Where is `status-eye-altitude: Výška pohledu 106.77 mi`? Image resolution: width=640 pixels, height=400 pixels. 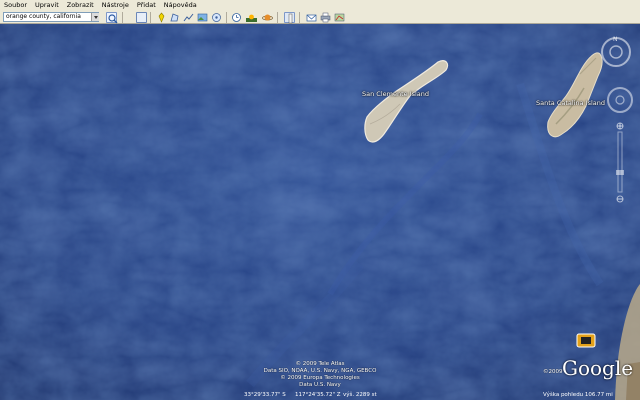 status-eye-altitude: Výška pohledu 106.77 mi is located at coordinates (578, 395).